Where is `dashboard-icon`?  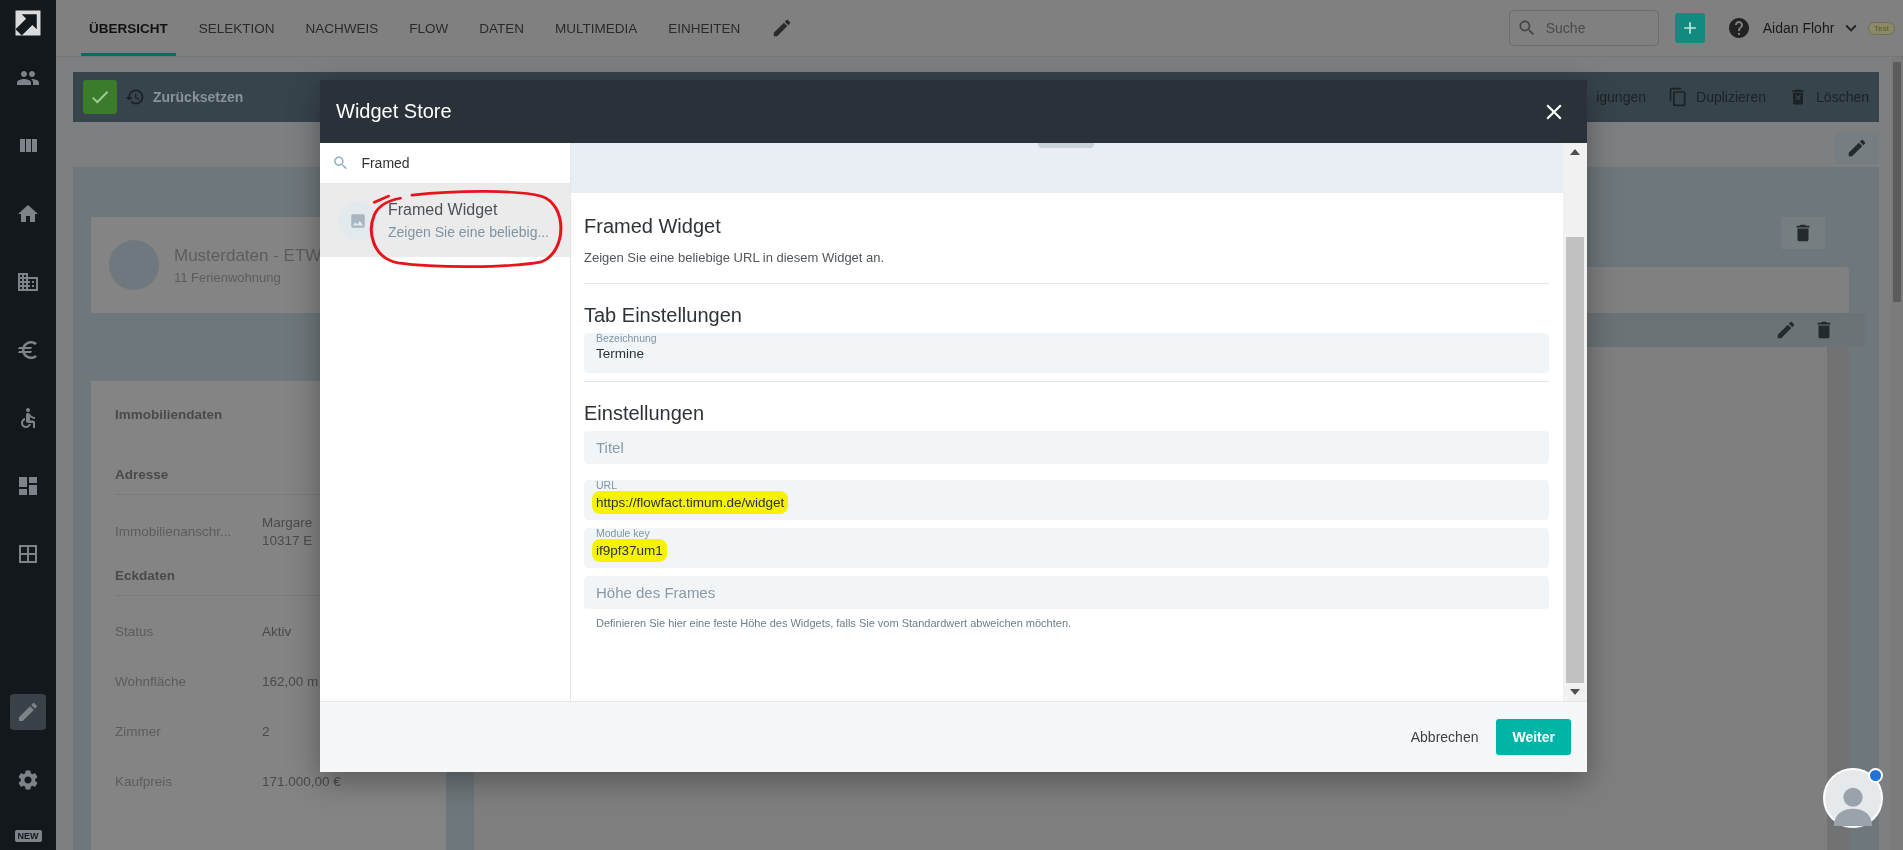 dashboard-icon is located at coordinates (28, 486).